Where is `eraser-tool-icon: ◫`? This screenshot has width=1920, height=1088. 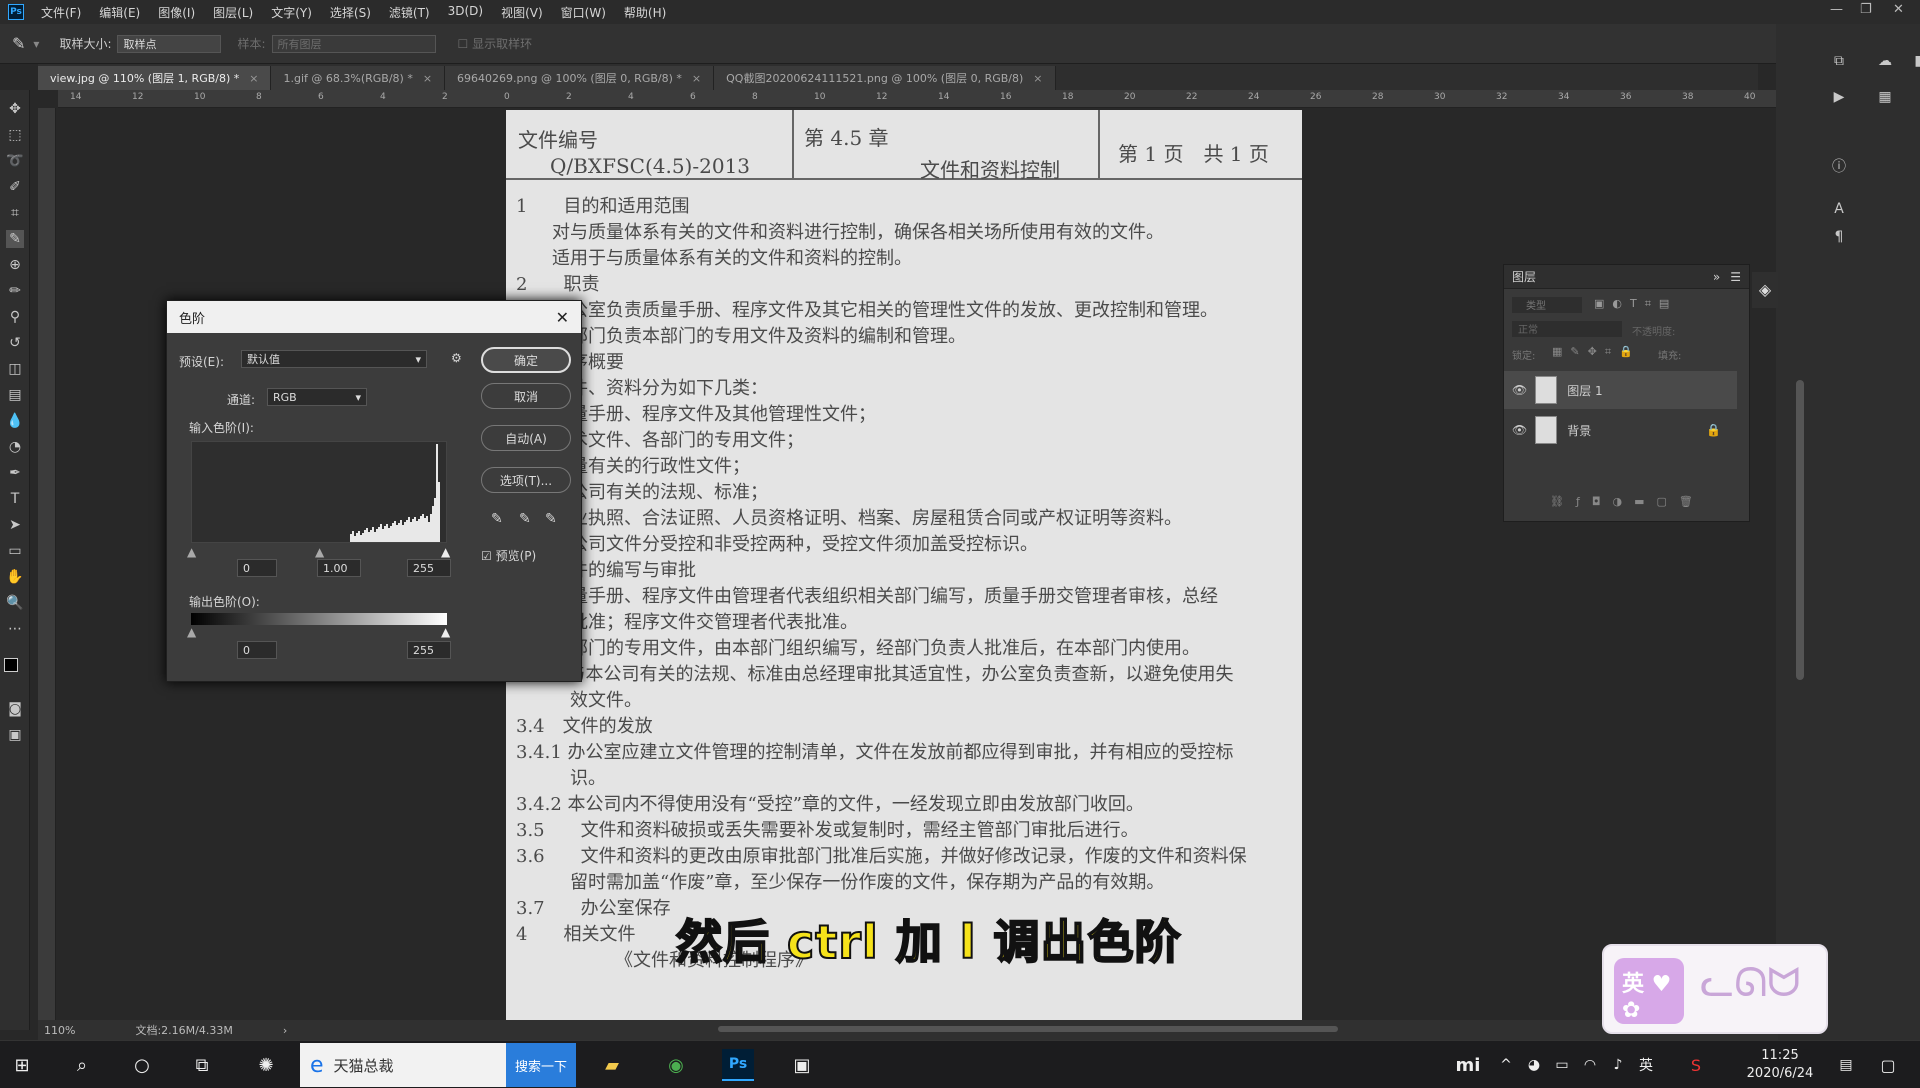
eraser-tool-icon: ◫ is located at coordinates (15, 369).